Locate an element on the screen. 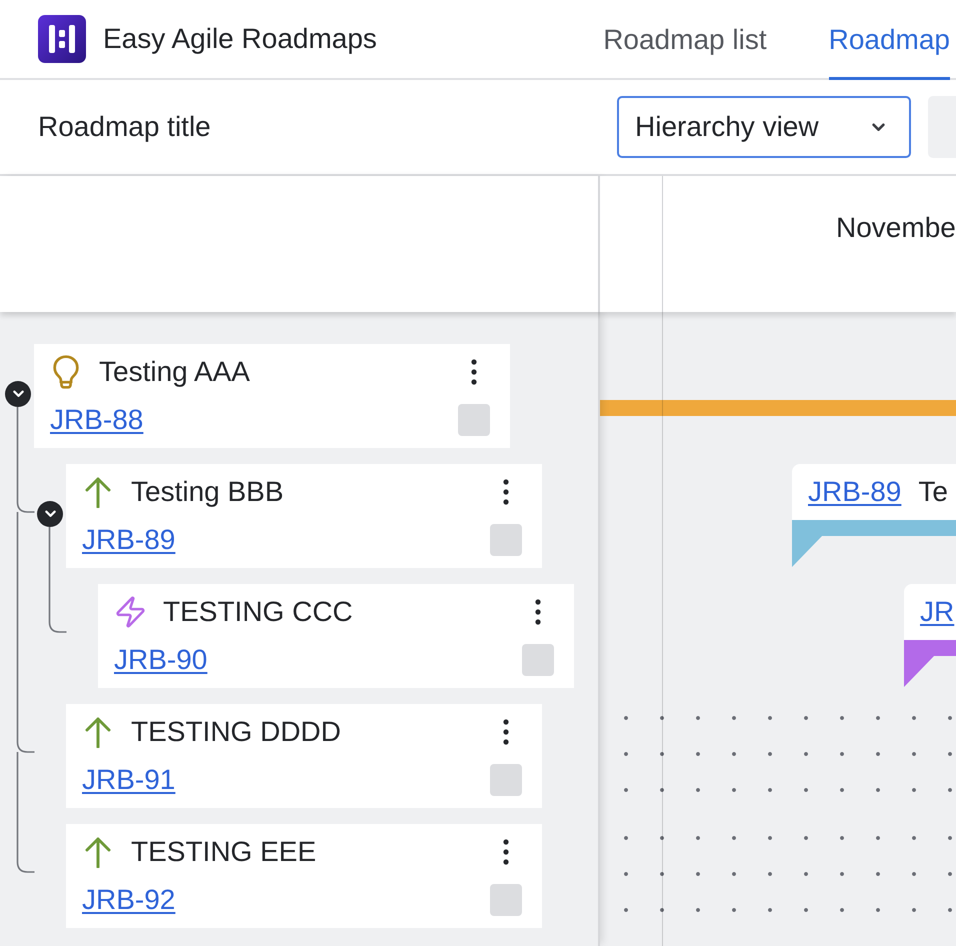 The image size is (956, 946). issue-key-link: JRB-92 is located at coordinates (129, 900).